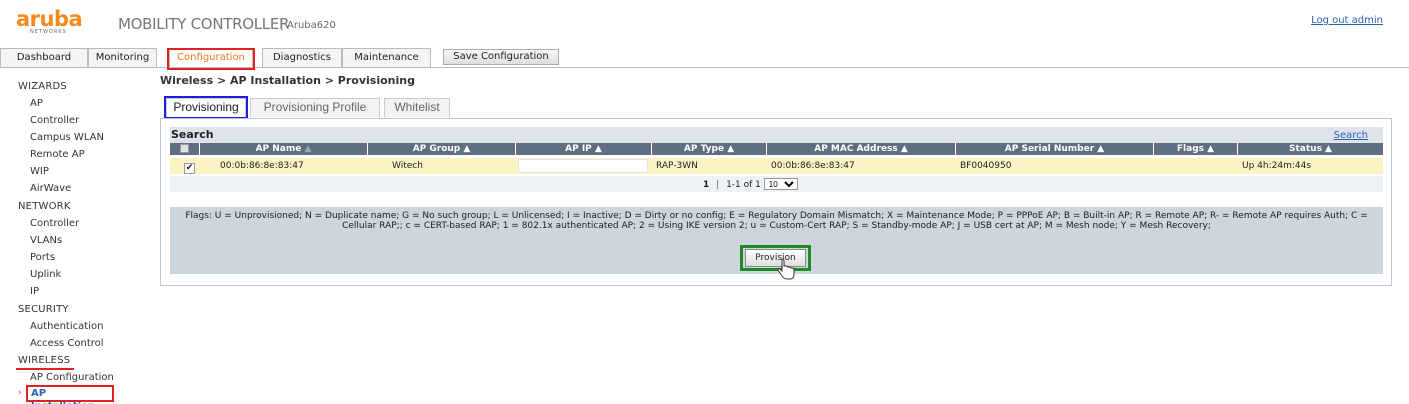  I want to click on sidebar-item-controller: Controller, so click(54, 223).